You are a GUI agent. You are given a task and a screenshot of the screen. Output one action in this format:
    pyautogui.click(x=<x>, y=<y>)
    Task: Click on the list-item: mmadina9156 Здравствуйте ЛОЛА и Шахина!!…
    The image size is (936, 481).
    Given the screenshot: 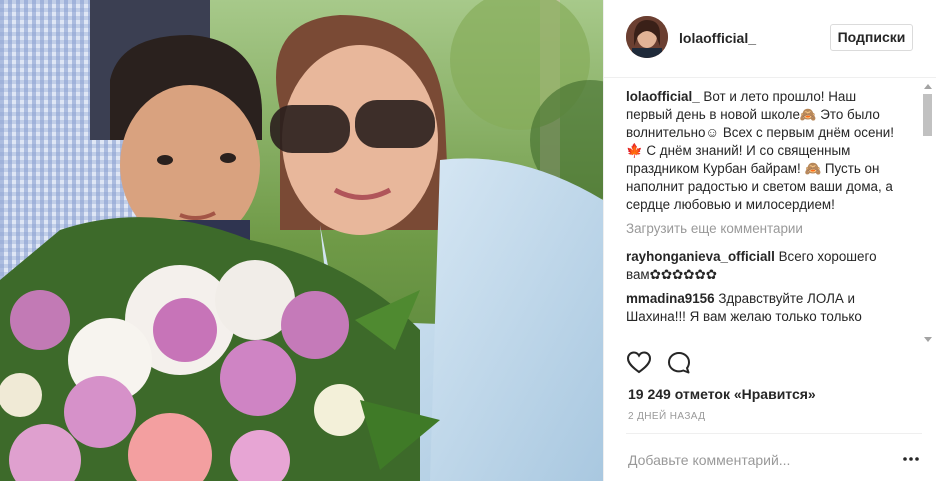 What is the action you would take?
    pyautogui.click(x=766, y=308)
    